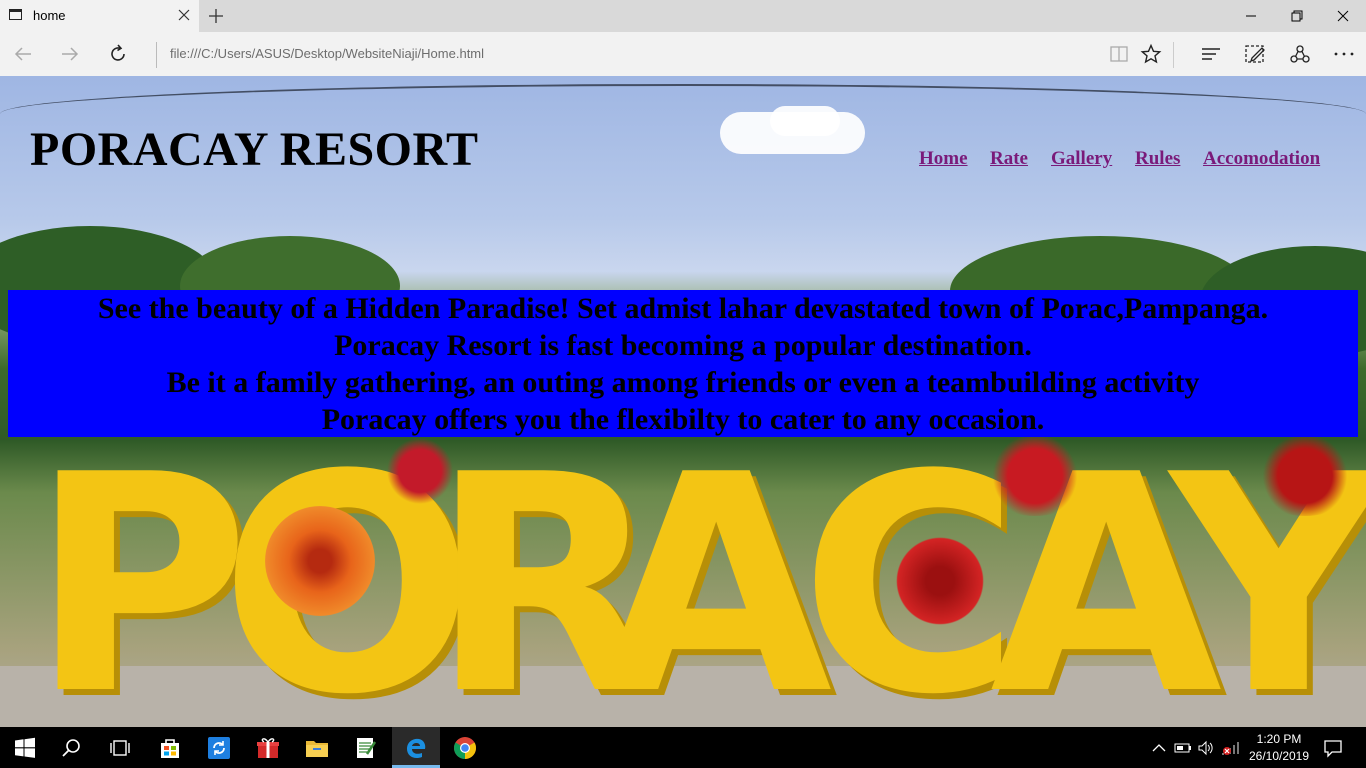 The height and width of the screenshot is (768, 1366). What do you see at coordinates (49, 15) in the screenshot?
I see `tab-title: home` at bounding box center [49, 15].